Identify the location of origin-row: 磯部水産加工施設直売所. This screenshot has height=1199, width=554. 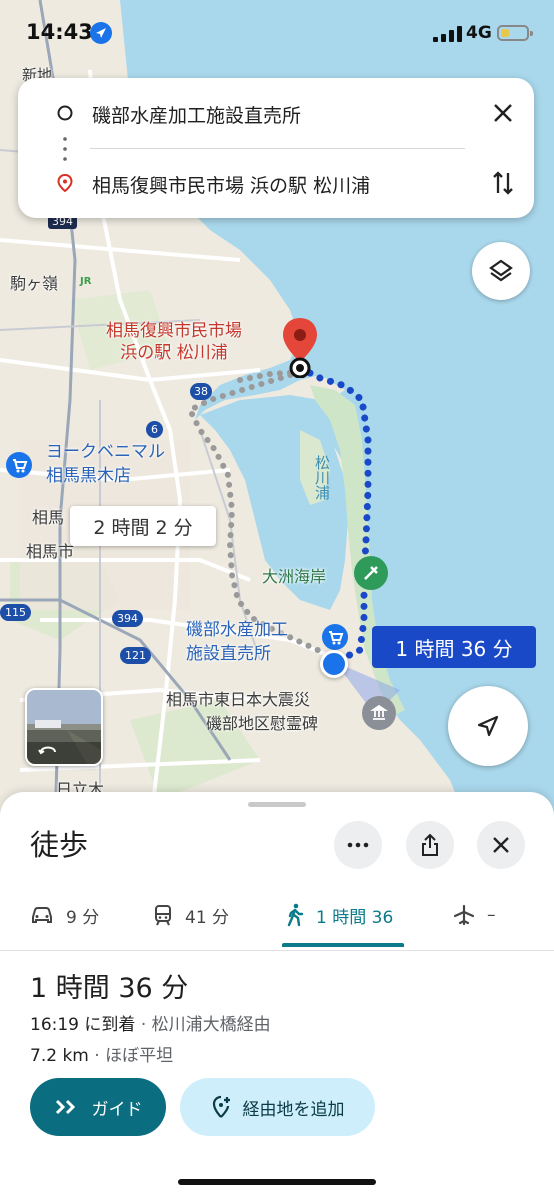
(276, 114).